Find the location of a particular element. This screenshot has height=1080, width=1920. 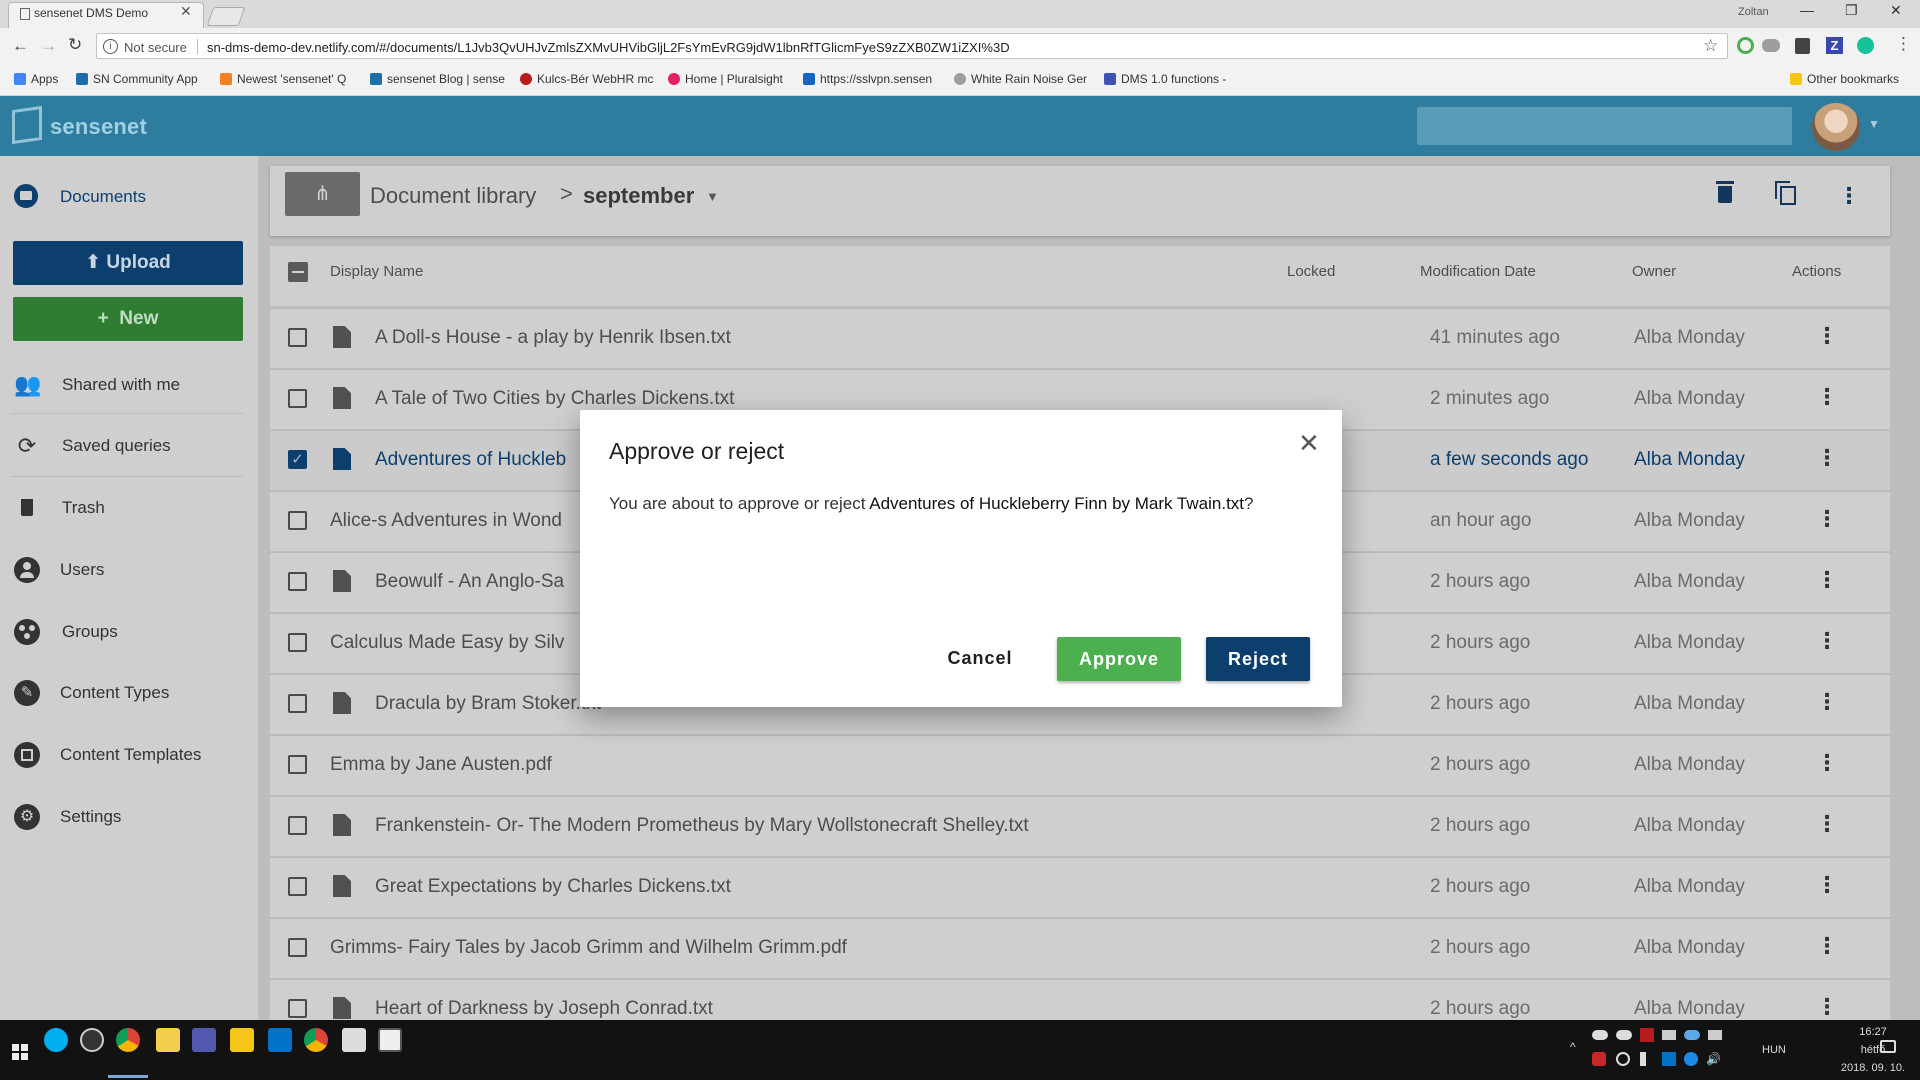

shield-extension-icon is located at coordinates (1802, 46).